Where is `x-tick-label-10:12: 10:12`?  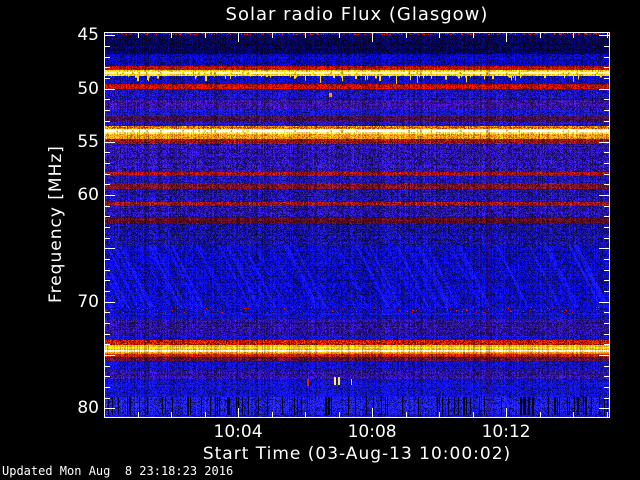
x-tick-label-10:12: 10:12 is located at coordinates (506, 432).